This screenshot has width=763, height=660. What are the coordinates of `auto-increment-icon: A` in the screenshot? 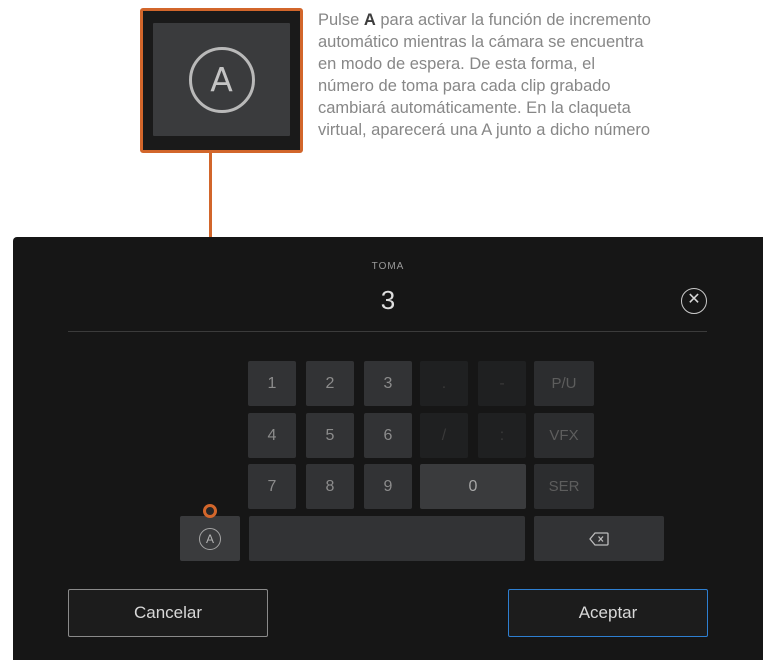 It's located at (210, 538).